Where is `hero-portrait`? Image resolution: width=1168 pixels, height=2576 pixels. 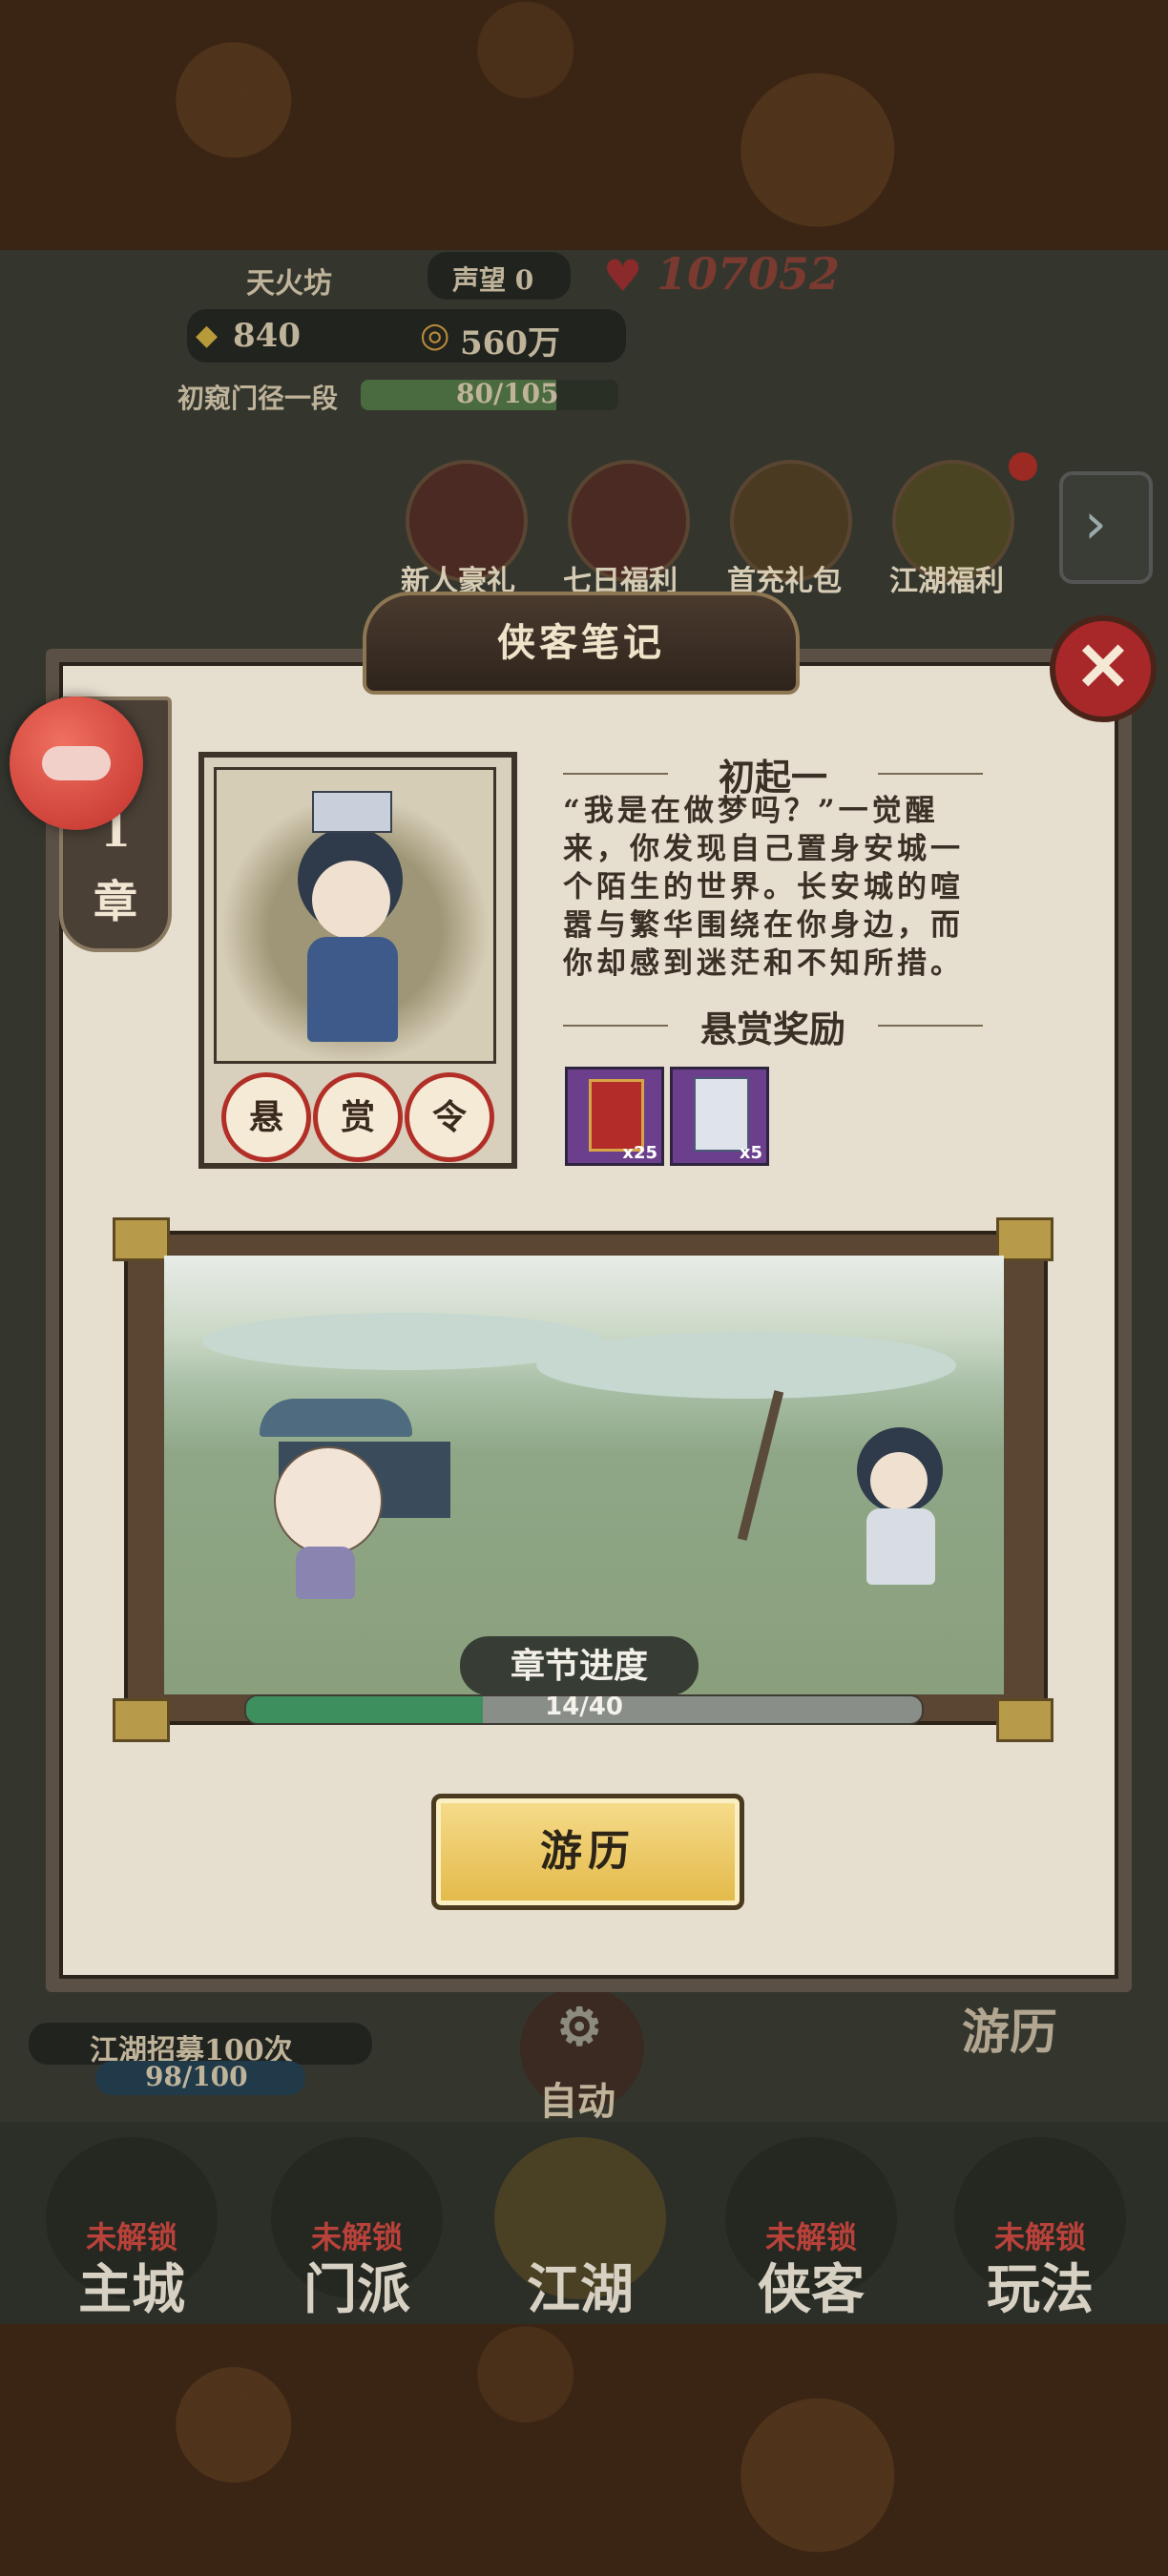 hero-portrait is located at coordinates (355, 915).